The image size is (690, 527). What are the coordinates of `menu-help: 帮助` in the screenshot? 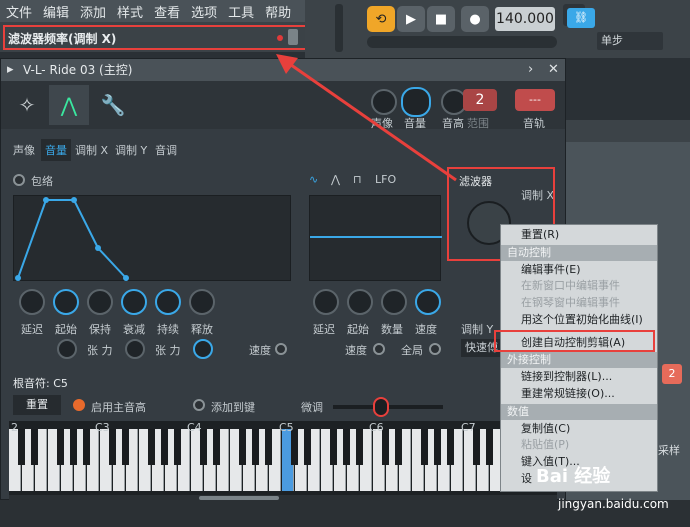 It's located at (278, 11).